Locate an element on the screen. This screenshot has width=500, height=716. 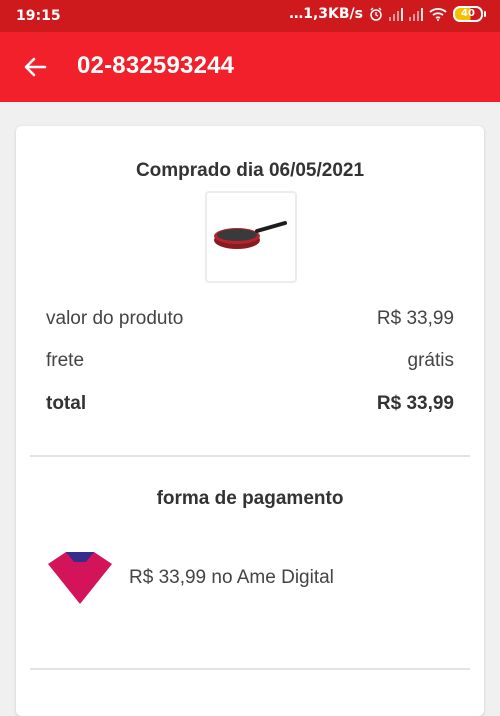
total-value: R$ 33,99 is located at coordinates (415, 403).